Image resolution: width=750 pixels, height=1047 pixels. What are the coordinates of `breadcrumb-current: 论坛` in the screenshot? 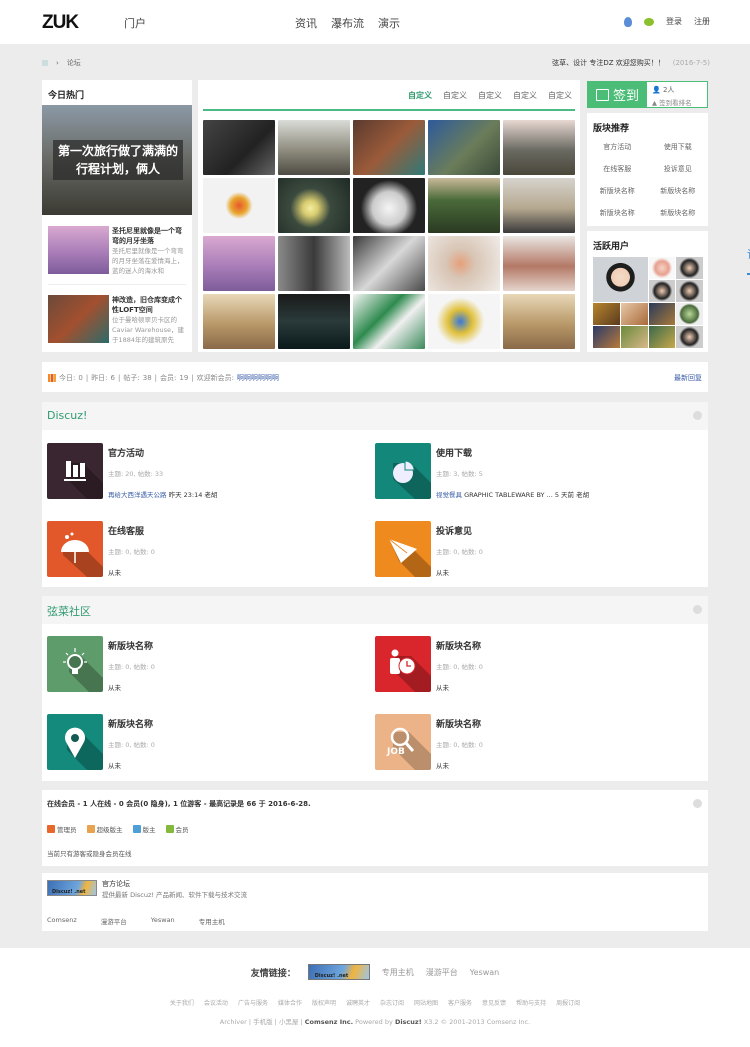 It's located at (74, 63).